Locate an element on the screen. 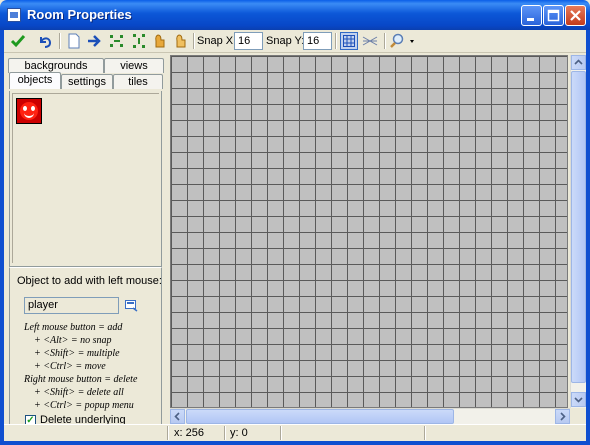  clear-room-button is located at coordinates (74, 41).